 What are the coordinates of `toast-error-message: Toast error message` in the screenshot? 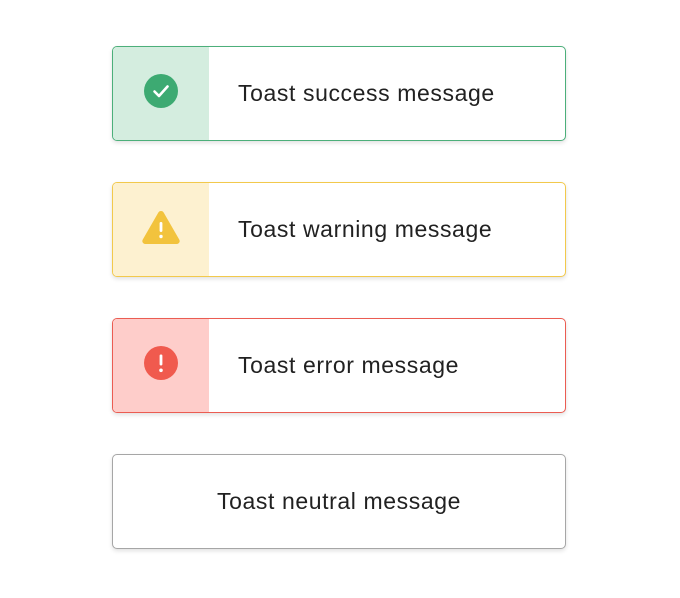 It's located at (349, 365).